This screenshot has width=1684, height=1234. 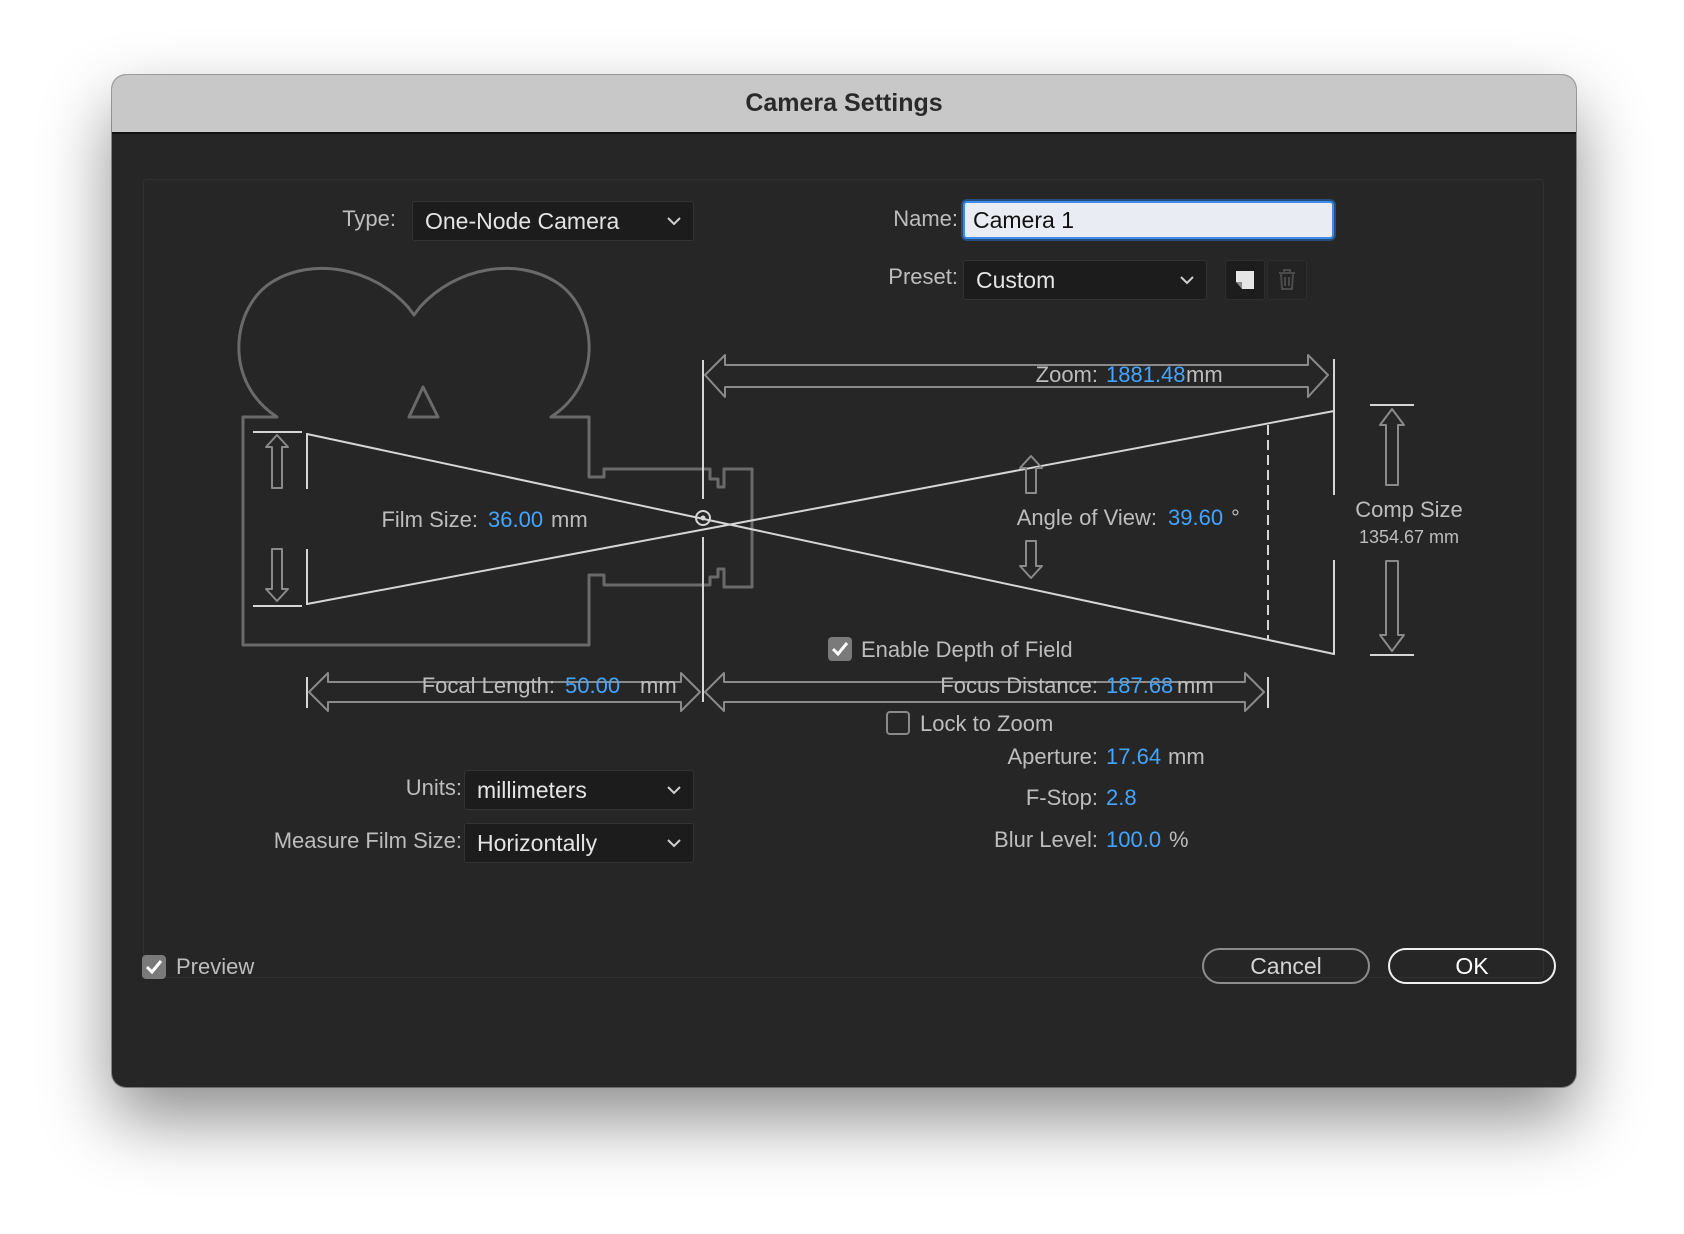 I want to click on enable-dof-checkbox, so click(x=840, y=649).